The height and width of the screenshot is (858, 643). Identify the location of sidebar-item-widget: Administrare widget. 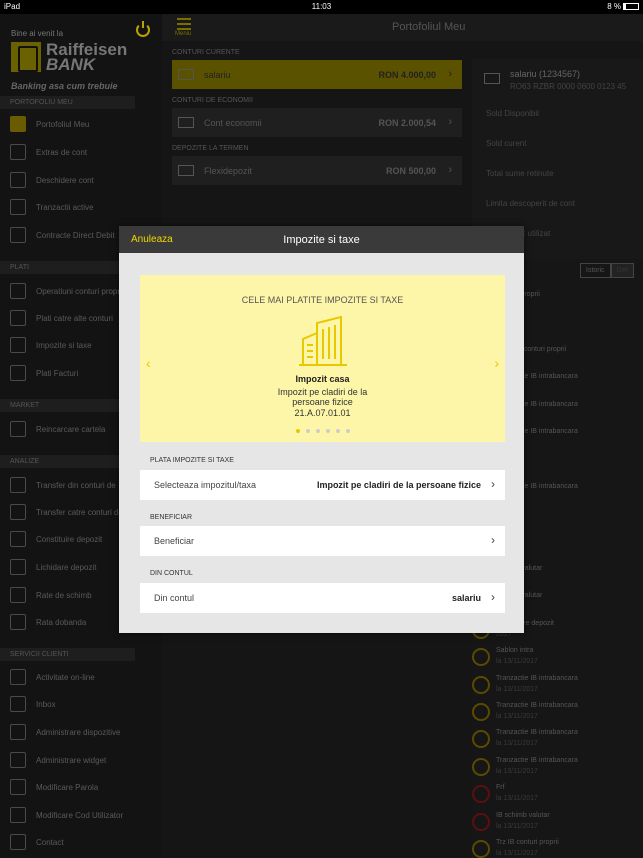
(81, 761).